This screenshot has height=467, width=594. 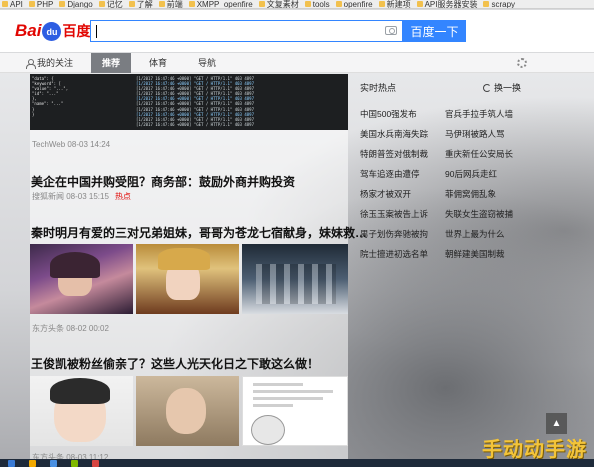 What do you see at coordinates (391, 30) in the screenshot?
I see `camera-icon` at bounding box center [391, 30].